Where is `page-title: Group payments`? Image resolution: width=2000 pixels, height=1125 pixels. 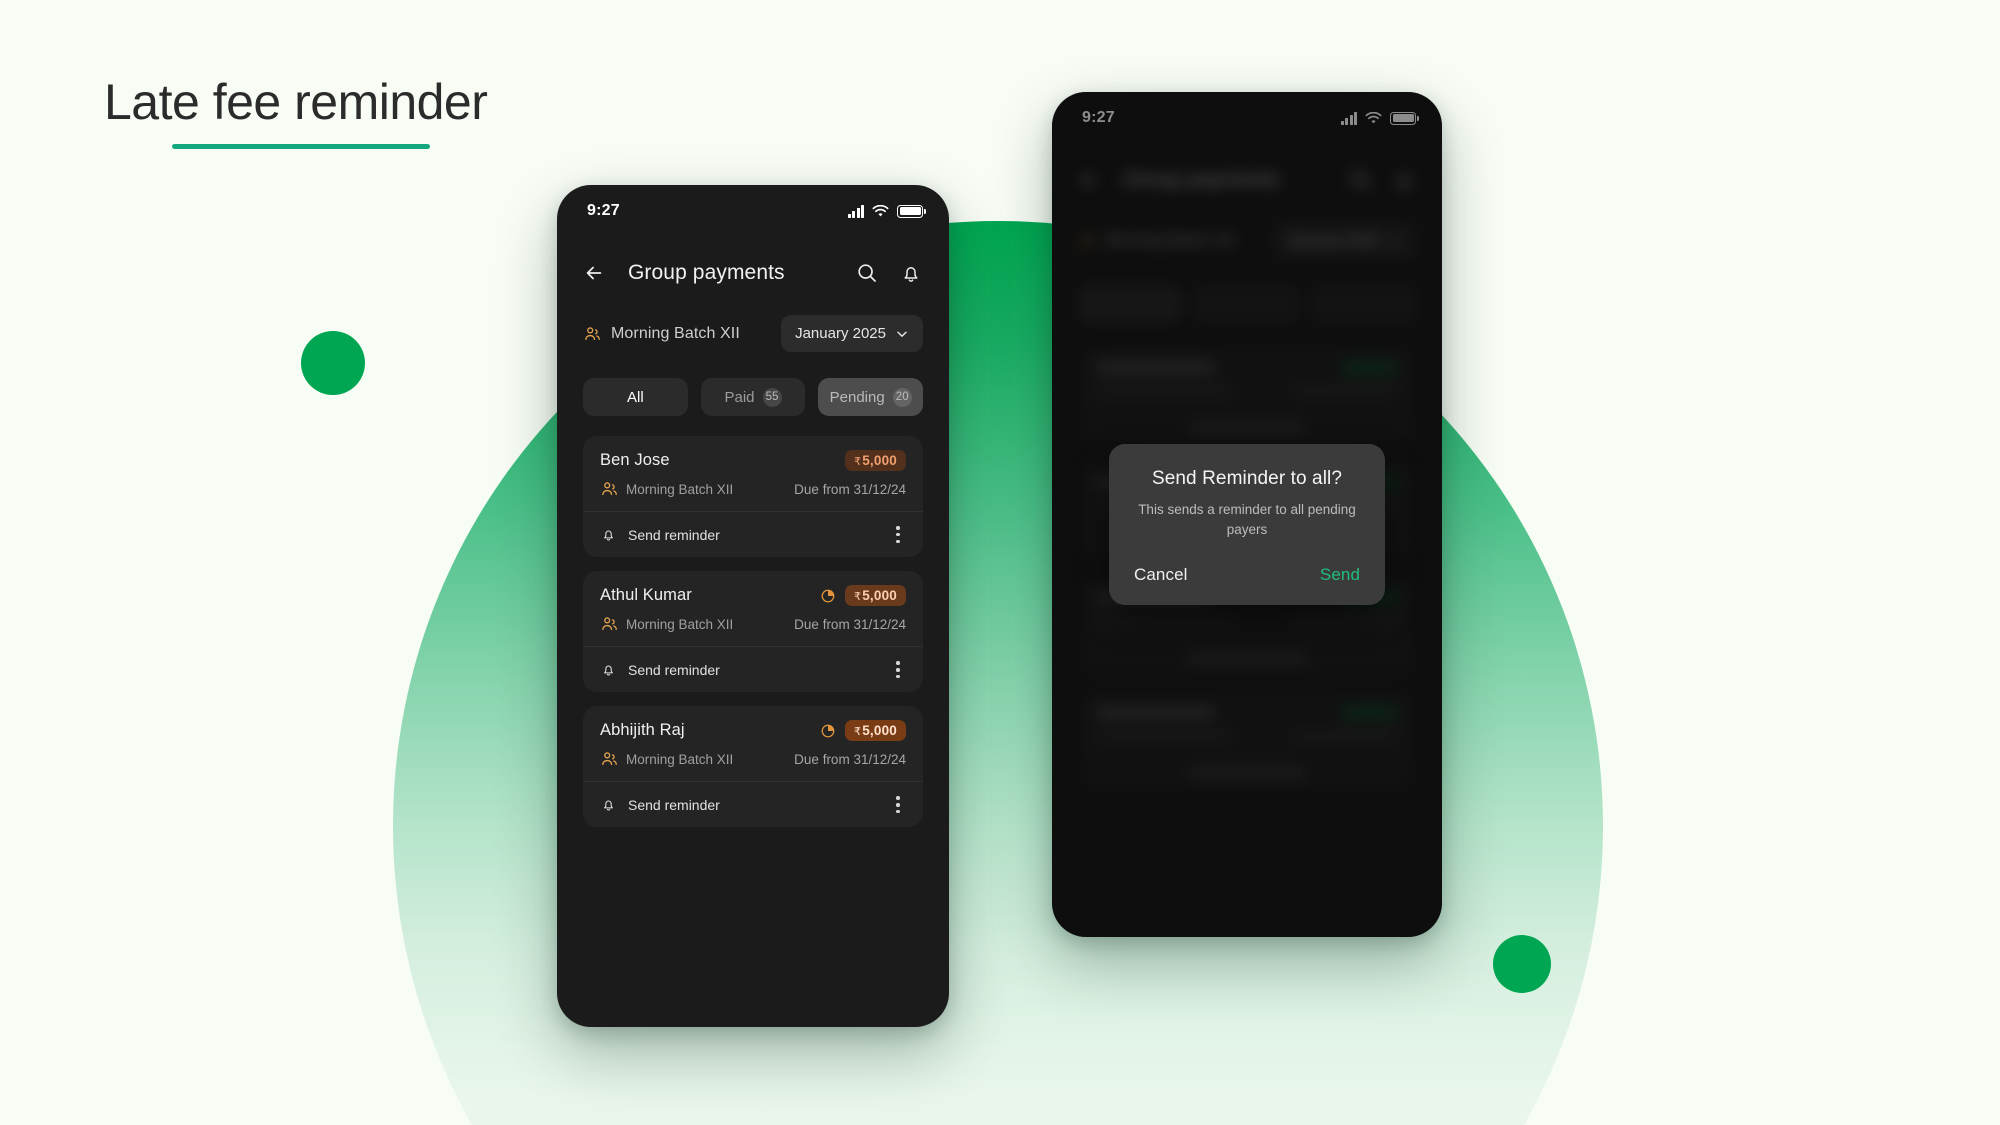 page-title: Group payments is located at coordinates (706, 272).